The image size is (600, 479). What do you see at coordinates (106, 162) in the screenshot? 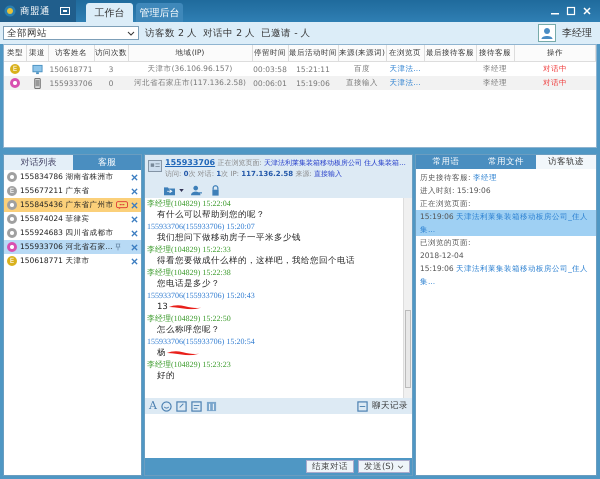
I see `panel-tab: 客服` at bounding box center [106, 162].